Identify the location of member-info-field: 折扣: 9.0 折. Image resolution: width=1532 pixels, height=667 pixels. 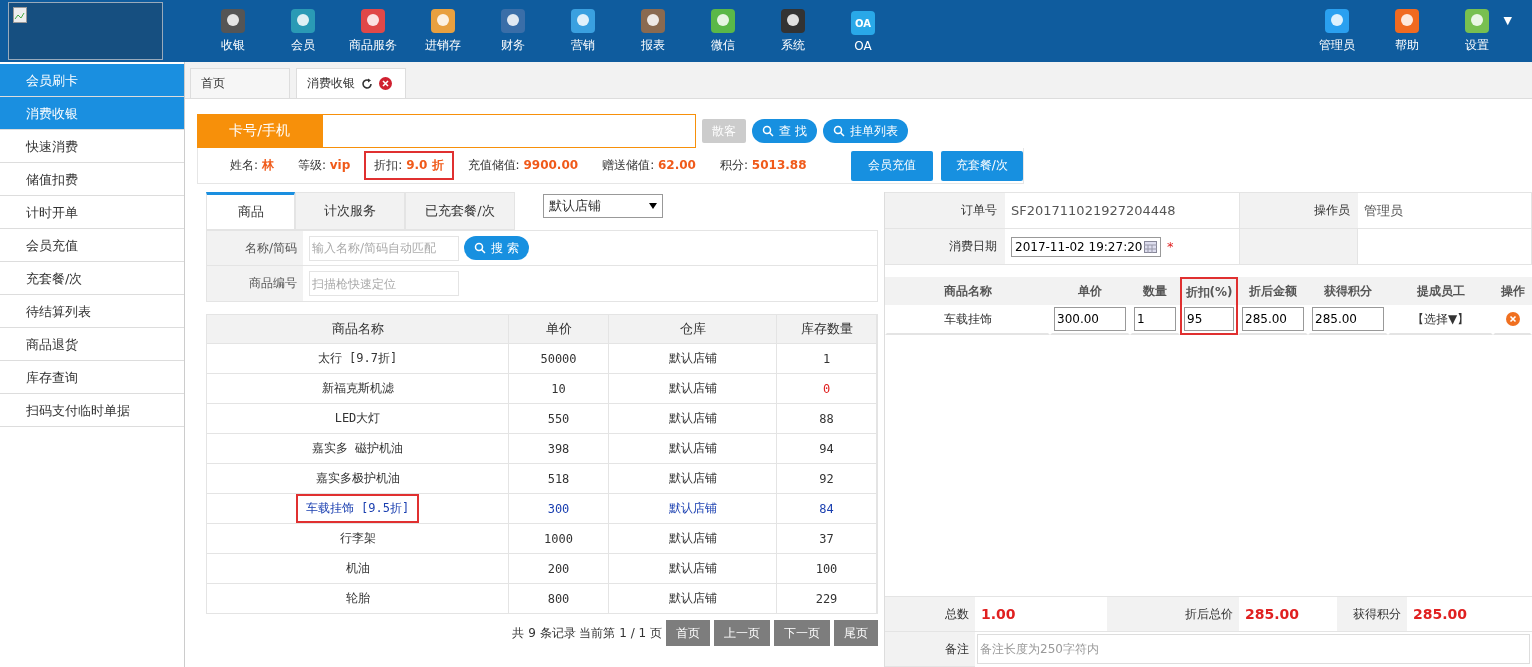
(409, 165).